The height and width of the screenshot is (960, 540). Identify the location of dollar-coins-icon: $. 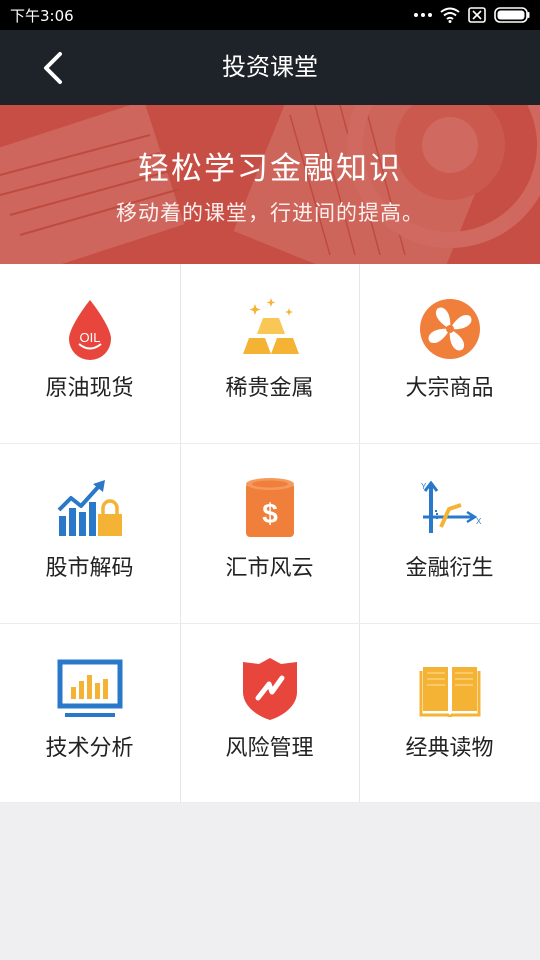
(269, 507).